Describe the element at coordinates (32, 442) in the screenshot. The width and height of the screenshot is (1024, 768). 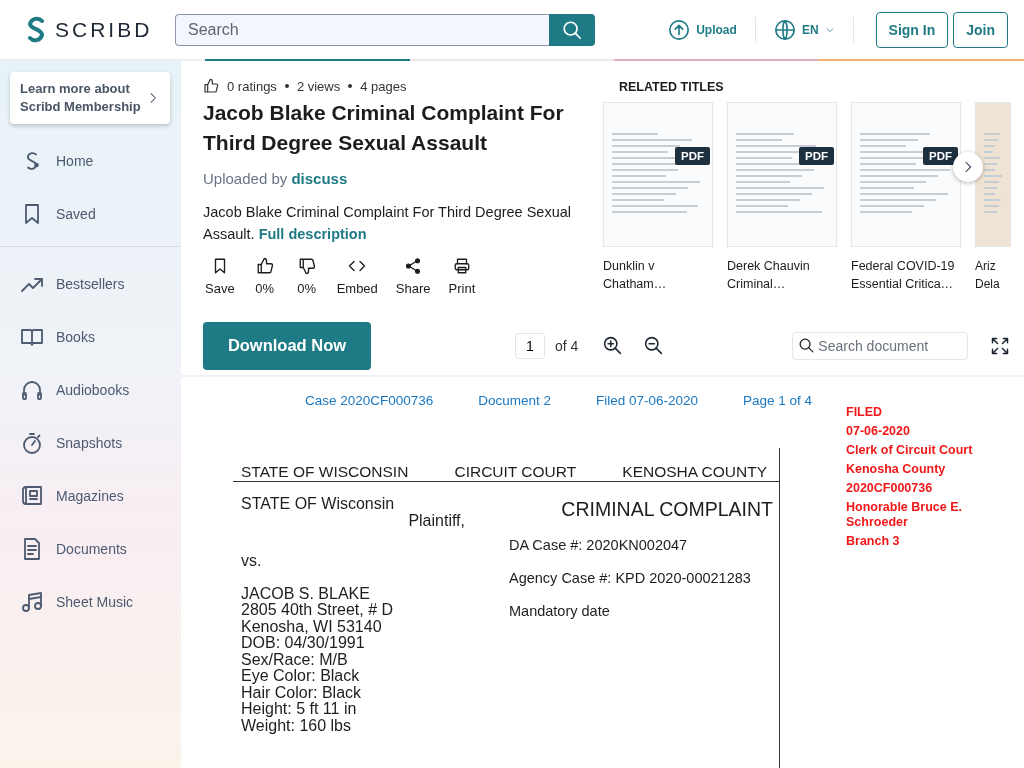
I see `stopwatch-icon` at that location.